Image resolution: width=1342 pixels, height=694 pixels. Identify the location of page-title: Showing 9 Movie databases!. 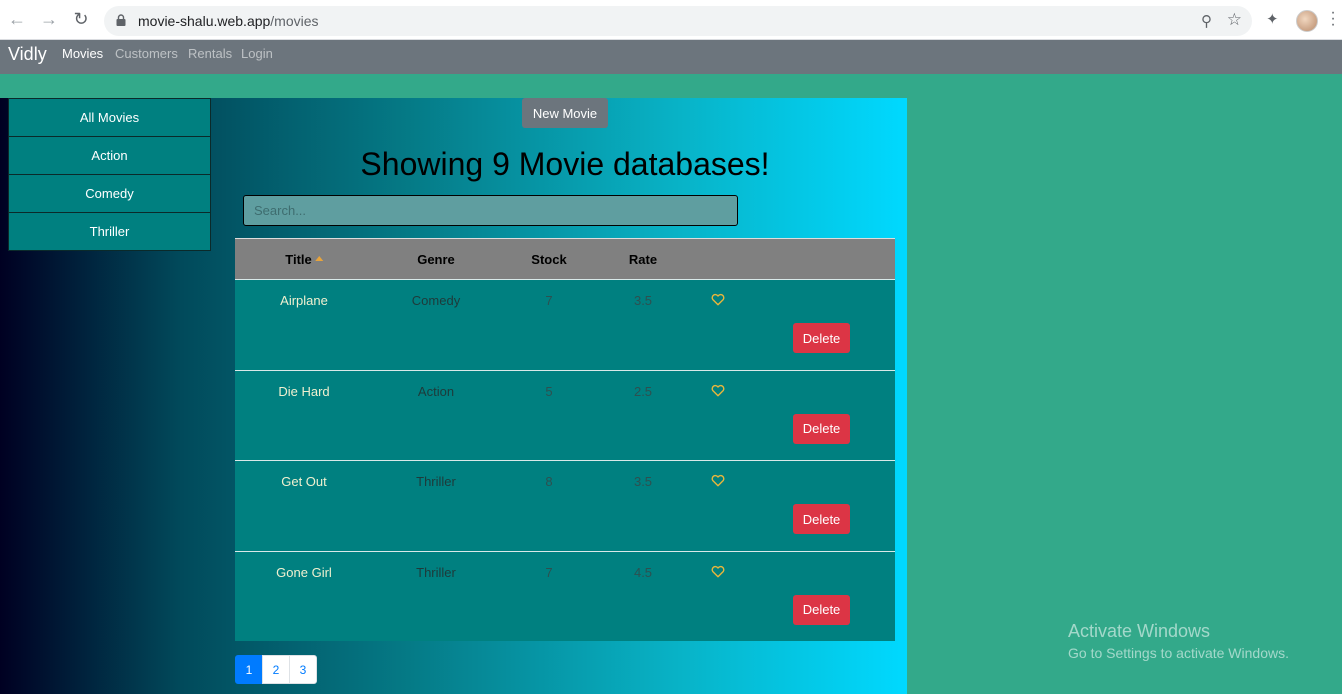
(565, 164).